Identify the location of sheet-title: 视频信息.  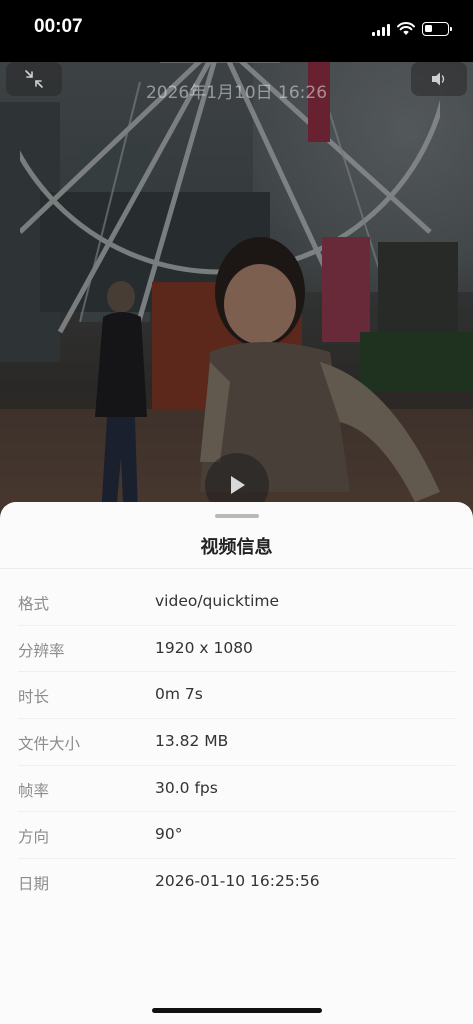
(236, 547).